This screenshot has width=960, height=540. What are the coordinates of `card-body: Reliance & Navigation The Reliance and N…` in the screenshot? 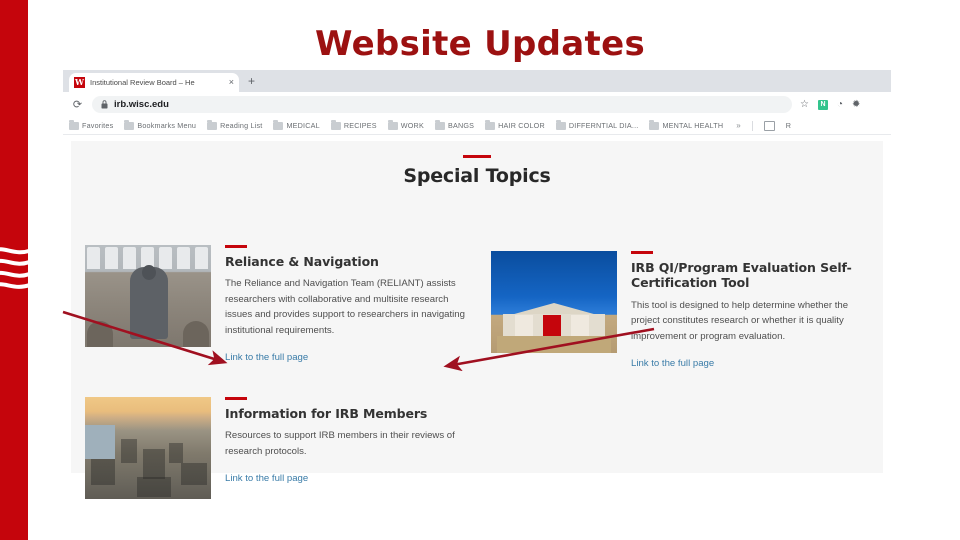 It's located at (349, 305).